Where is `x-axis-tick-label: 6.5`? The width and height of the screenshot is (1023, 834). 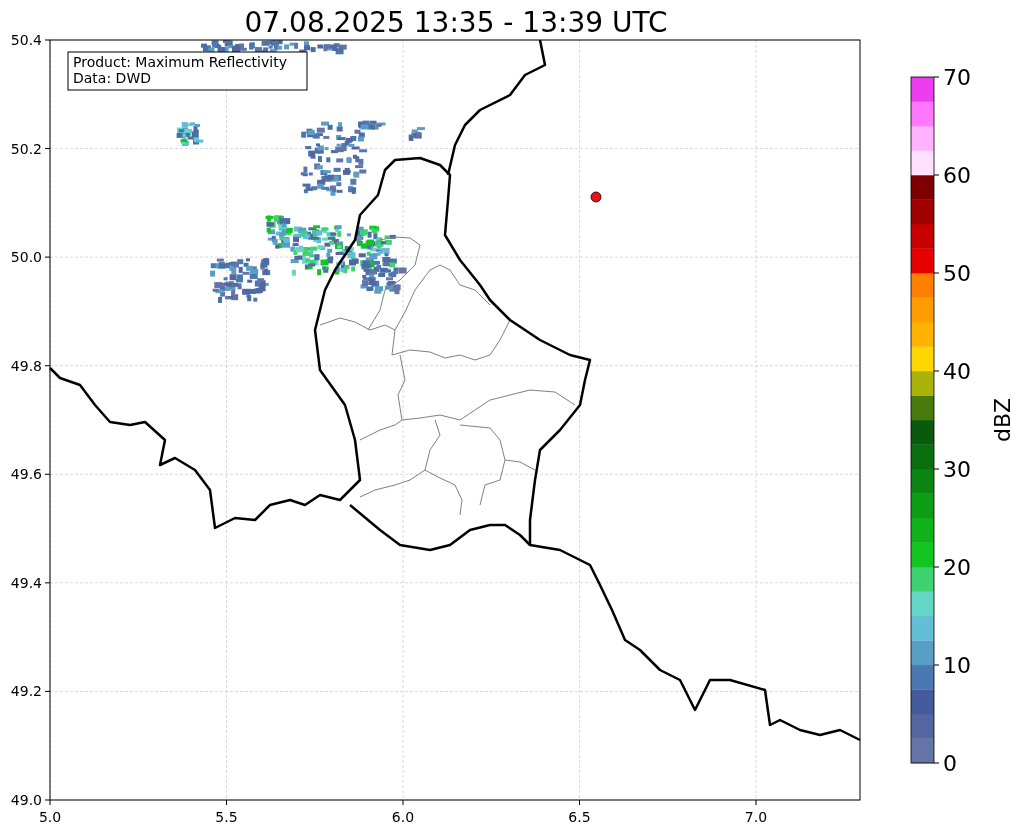
x-axis-tick-label: 6.5 is located at coordinates (579, 817).